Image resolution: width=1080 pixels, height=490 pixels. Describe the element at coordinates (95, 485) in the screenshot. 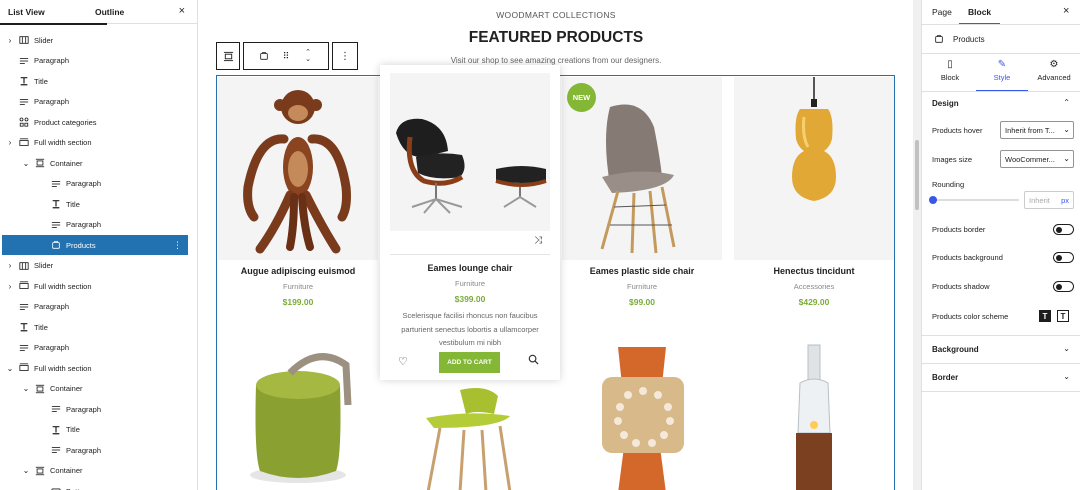

I see `tree-item-button: Button` at that location.